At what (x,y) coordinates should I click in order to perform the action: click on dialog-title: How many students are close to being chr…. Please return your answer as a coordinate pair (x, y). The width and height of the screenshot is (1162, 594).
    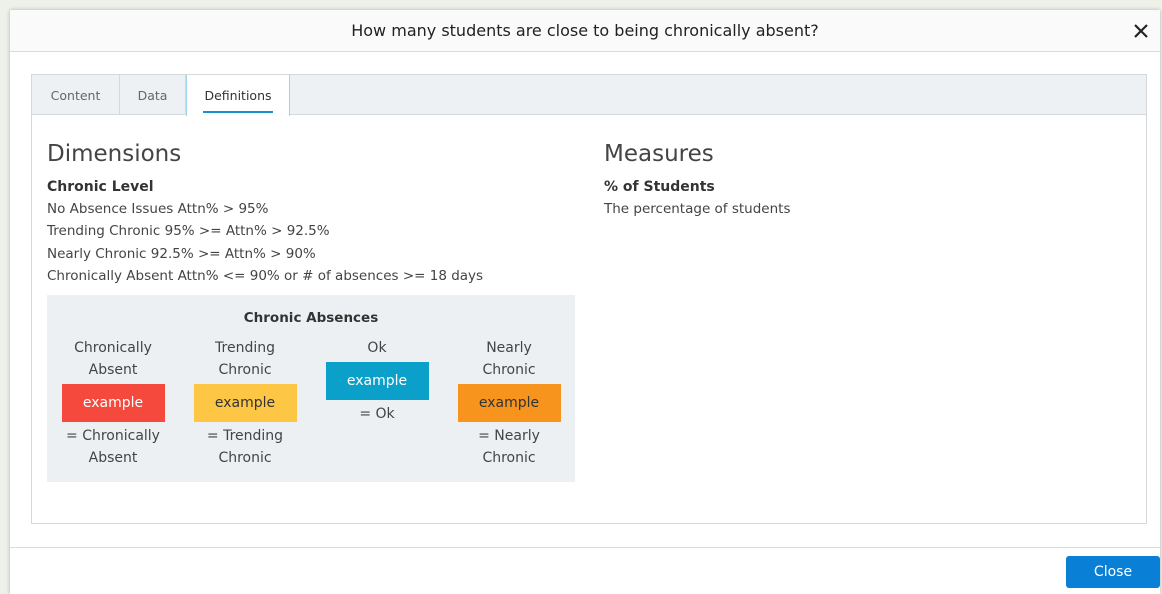
    Looking at the image, I should click on (585, 30).